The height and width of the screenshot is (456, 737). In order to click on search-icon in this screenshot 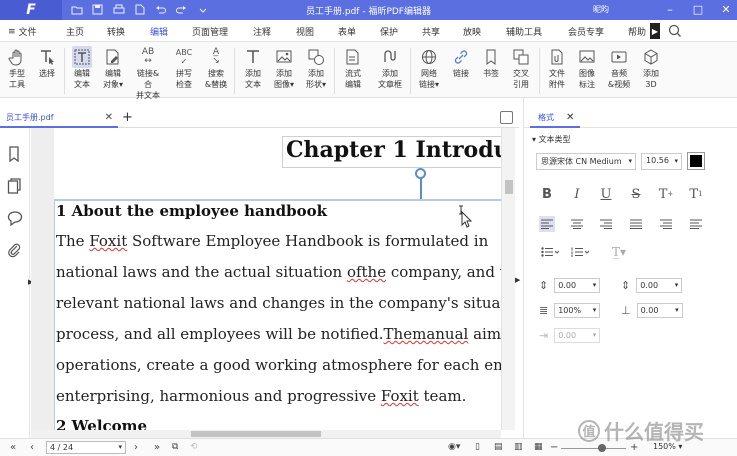, I will do `click(675, 31)`.